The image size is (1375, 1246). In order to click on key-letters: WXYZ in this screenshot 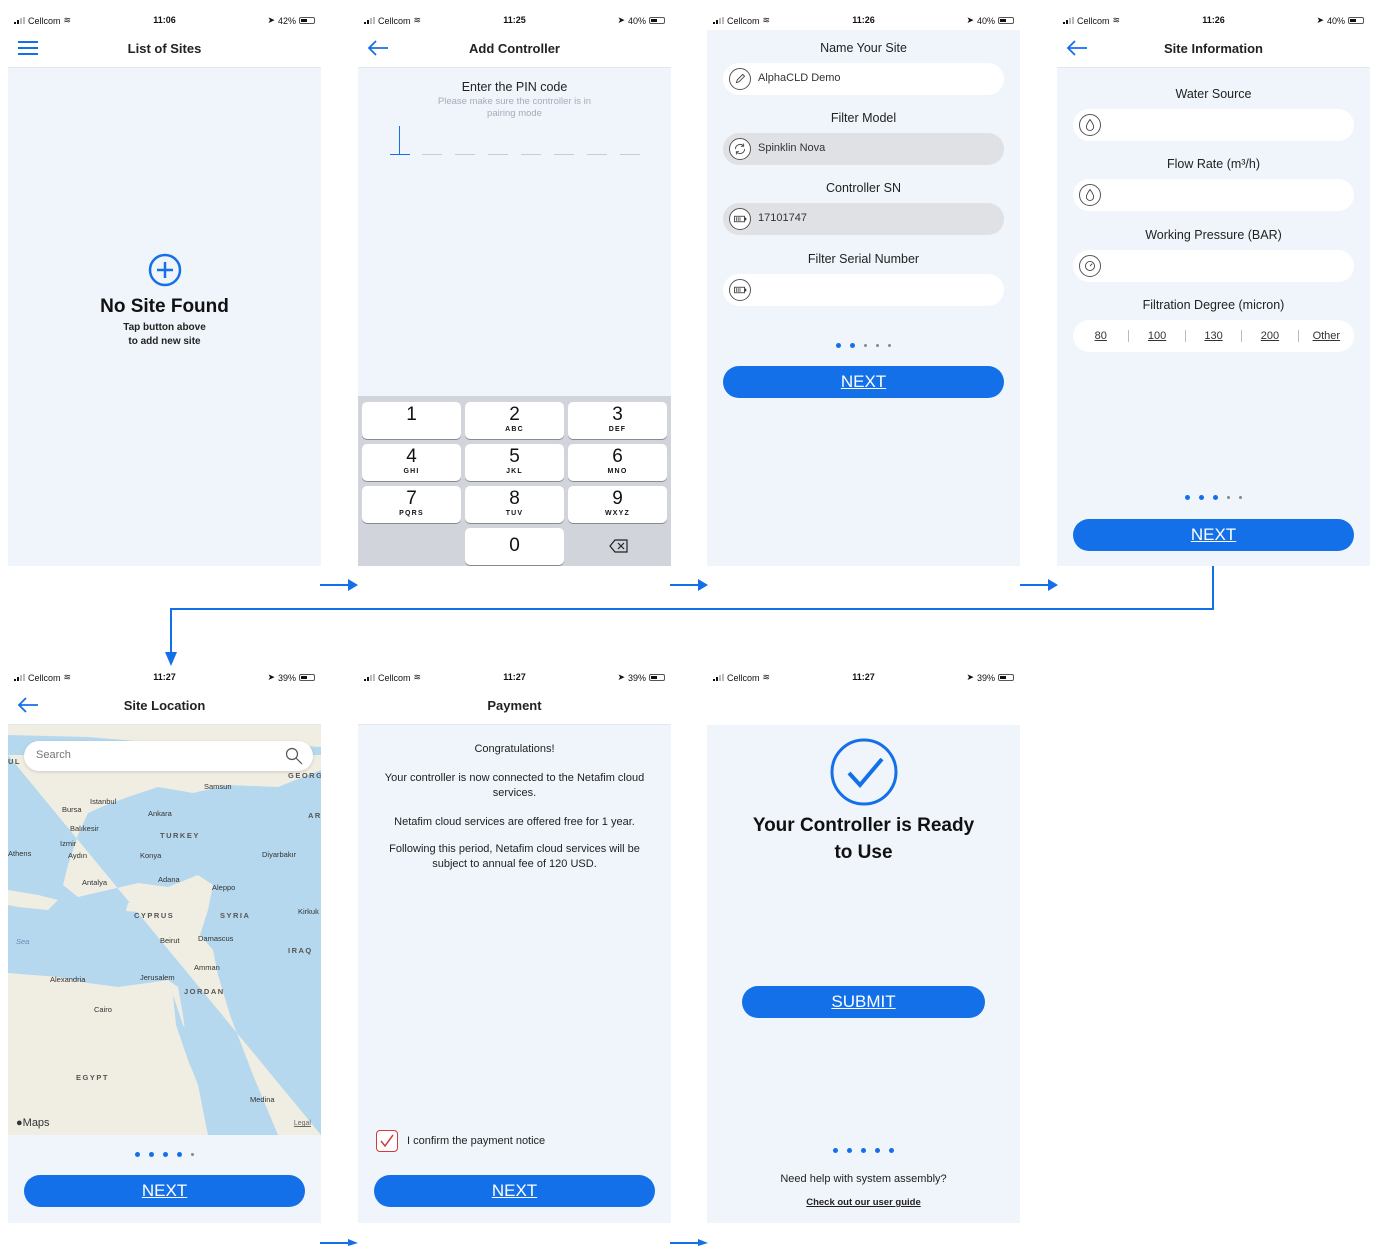, I will do `click(617, 513)`.